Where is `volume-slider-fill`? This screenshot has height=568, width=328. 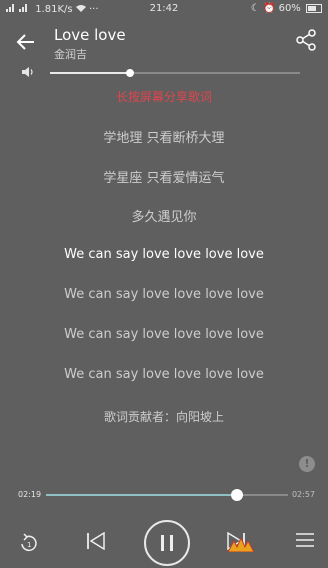
volume-slider-fill is located at coordinates (90, 73).